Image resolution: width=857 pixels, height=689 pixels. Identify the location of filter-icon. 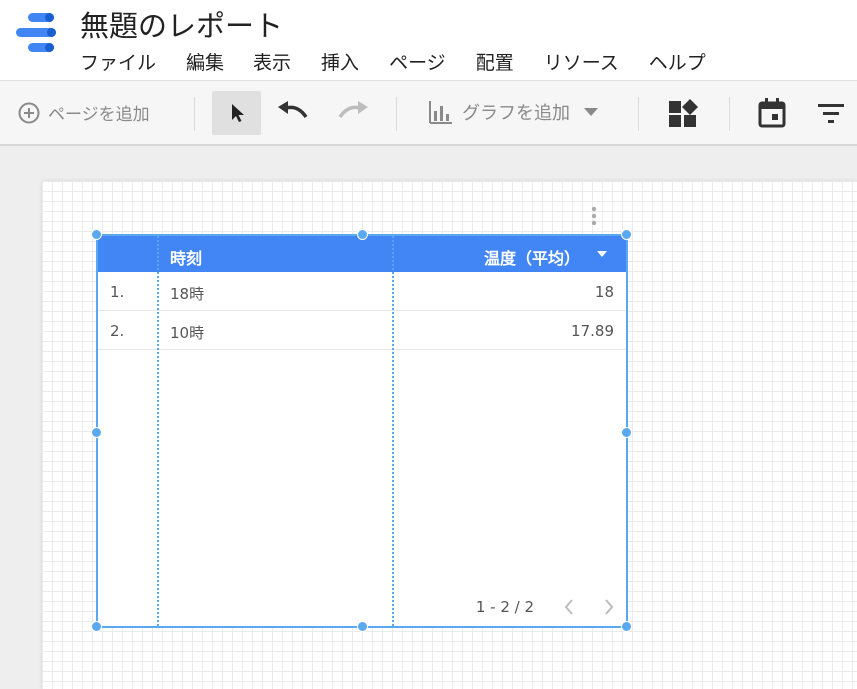
(831, 113).